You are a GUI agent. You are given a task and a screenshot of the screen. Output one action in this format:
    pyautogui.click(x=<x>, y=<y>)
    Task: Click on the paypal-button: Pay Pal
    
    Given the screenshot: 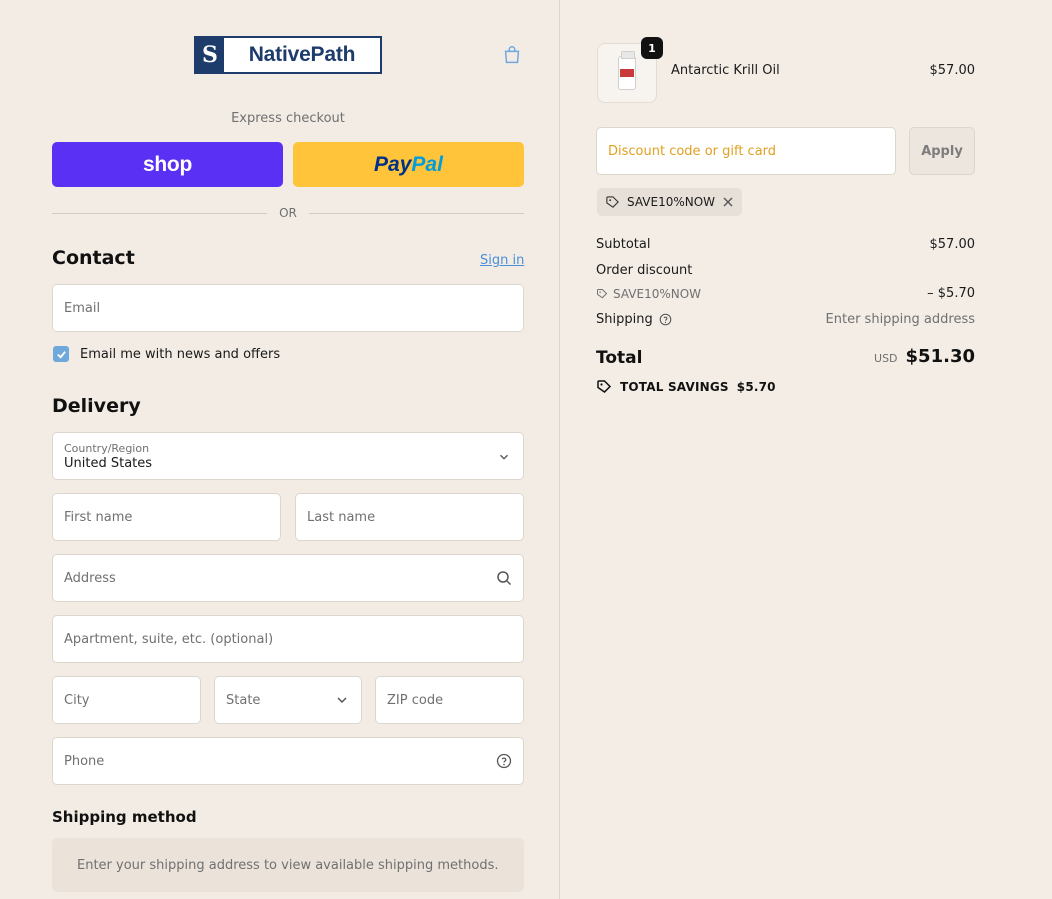 What is the action you would take?
    pyautogui.click(x=408, y=164)
    